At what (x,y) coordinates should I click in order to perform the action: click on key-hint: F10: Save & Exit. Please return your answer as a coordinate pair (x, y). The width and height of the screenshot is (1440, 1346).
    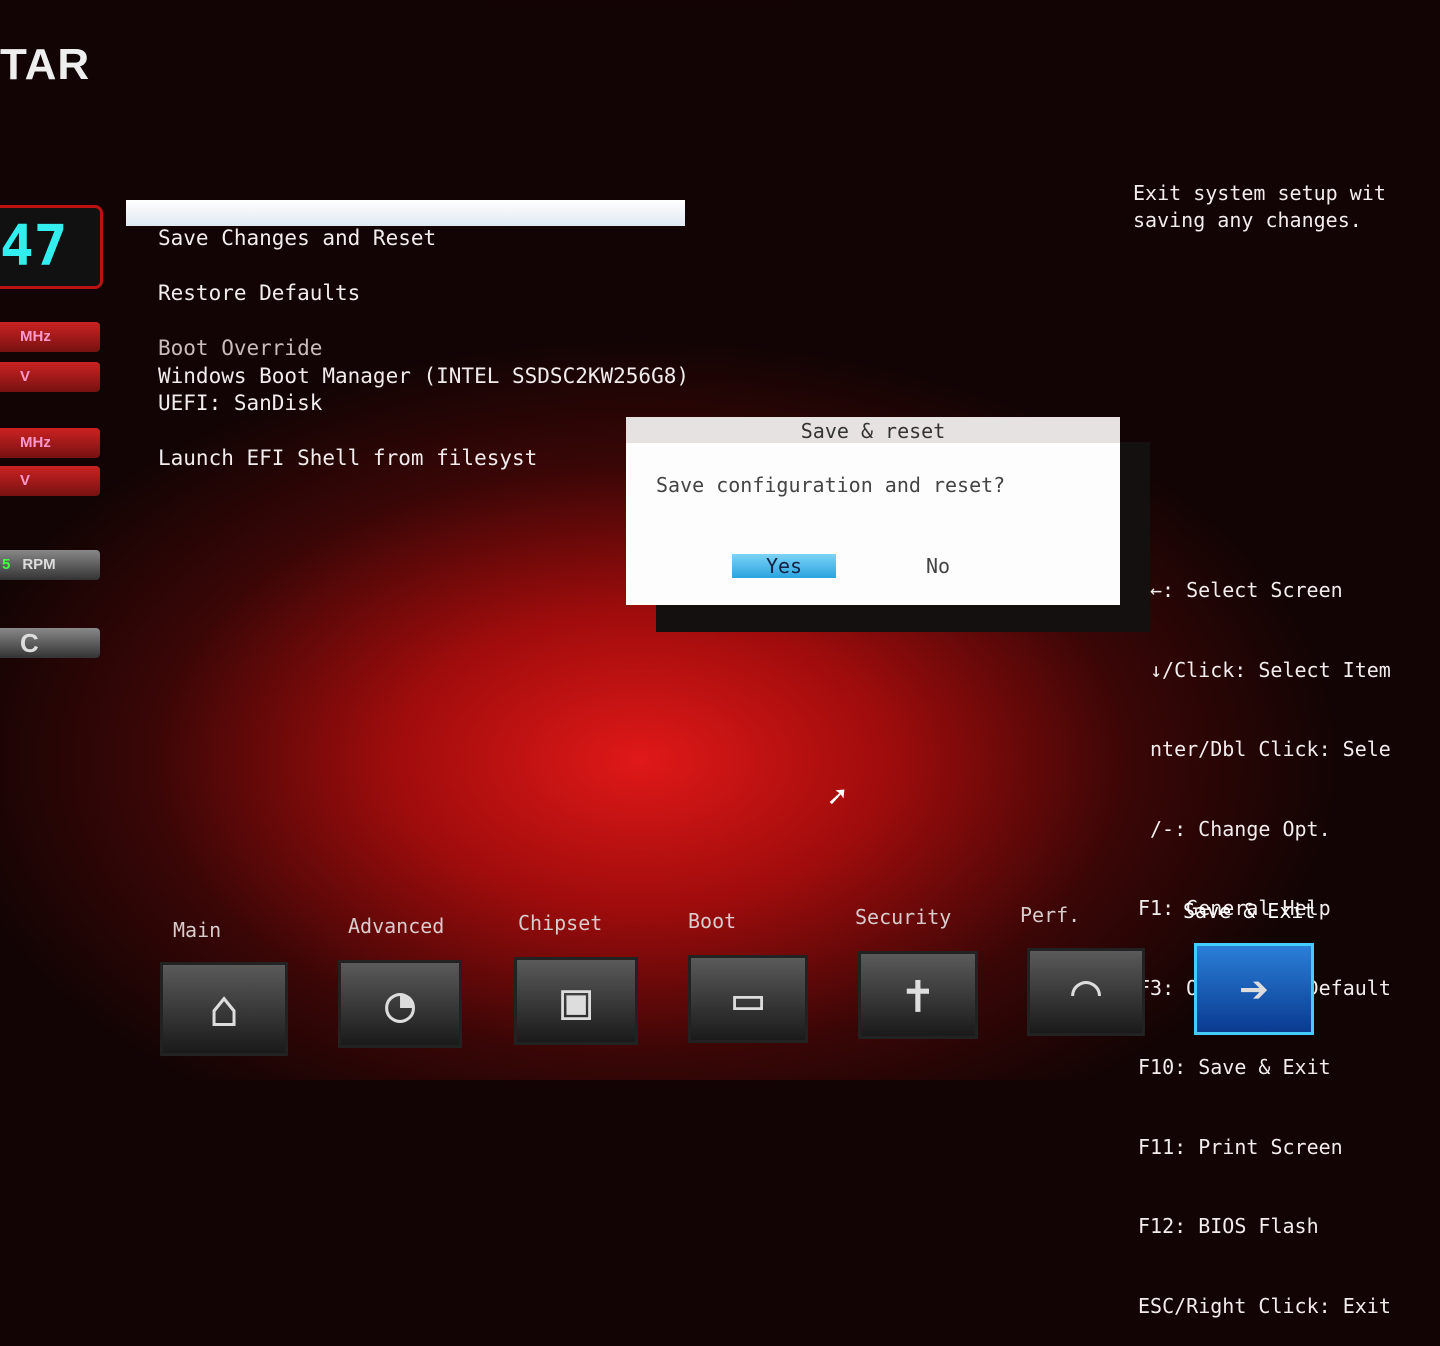
    Looking at the image, I should click on (1234, 1067).